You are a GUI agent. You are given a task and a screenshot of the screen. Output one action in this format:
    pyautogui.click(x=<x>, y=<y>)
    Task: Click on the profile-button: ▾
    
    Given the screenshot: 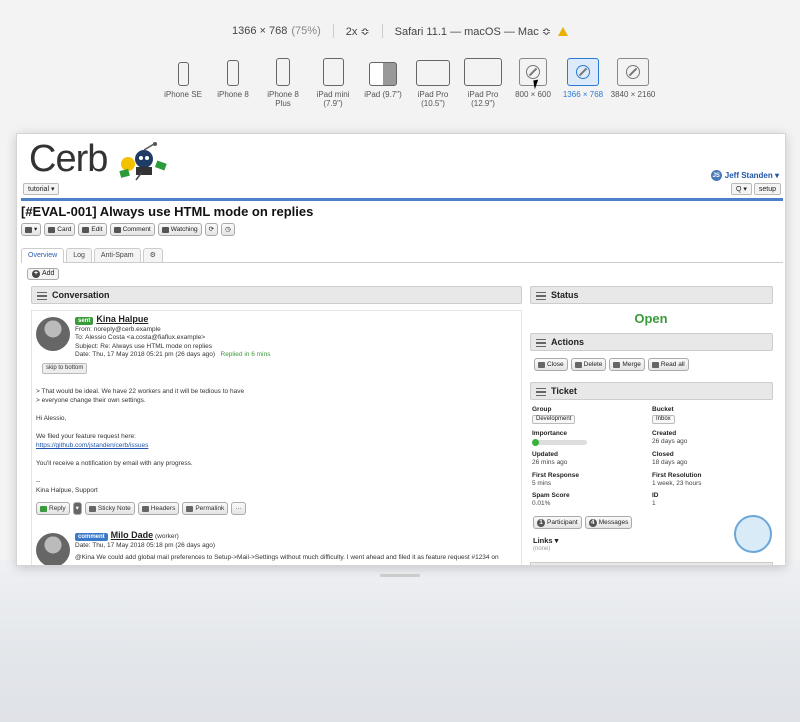 What is the action you would take?
    pyautogui.click(x=31, y=229)
    